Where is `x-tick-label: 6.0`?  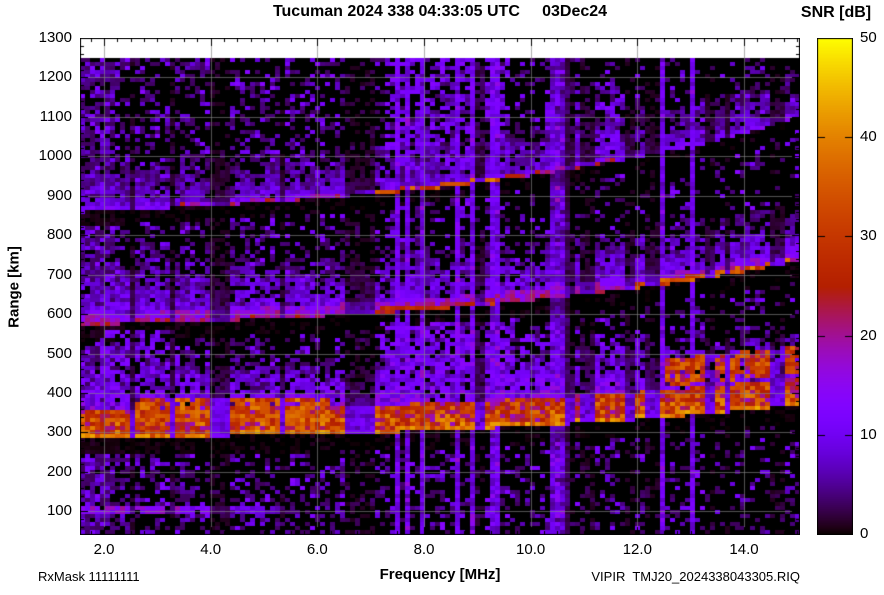
x-tick-label: 6.0 is located at coordinates (317, 549).